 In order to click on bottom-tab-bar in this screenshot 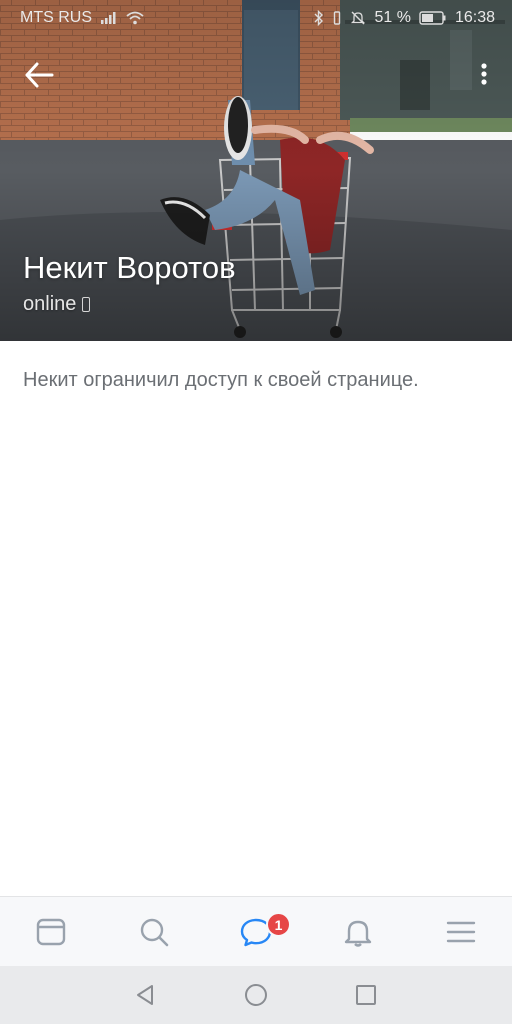, I will do `click(256, 931)`.